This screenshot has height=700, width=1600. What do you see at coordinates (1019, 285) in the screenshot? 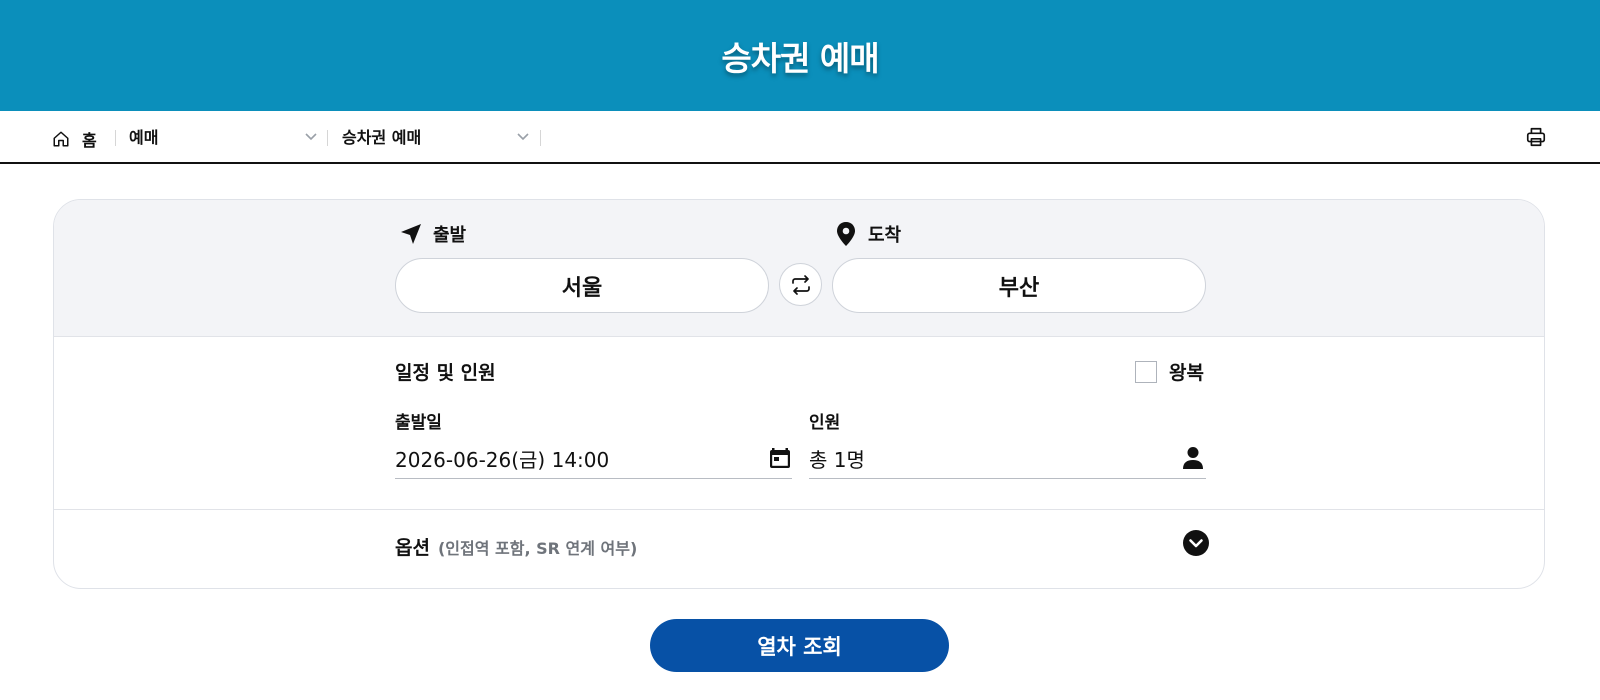
I see `arrival-station-button: 부산` at bounding box center [1019, 285].